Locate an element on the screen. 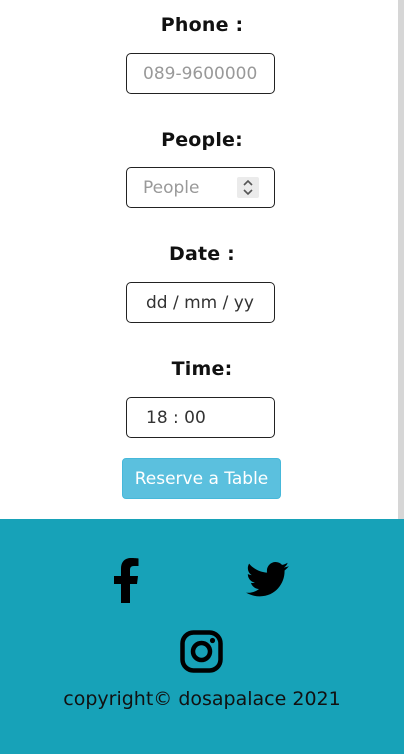  reserve-table-button: Reserve a Table is located at coordinates (201, 478).